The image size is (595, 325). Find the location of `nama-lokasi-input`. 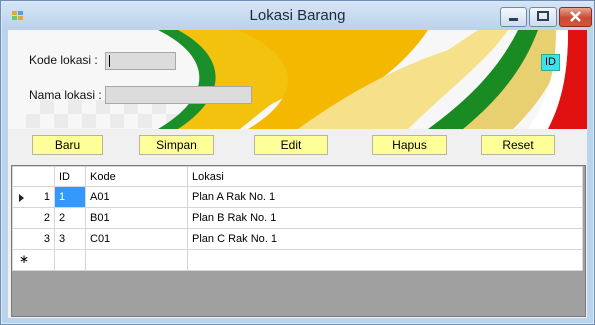

nama-lokasi-input is located at coordinates (178, 95).